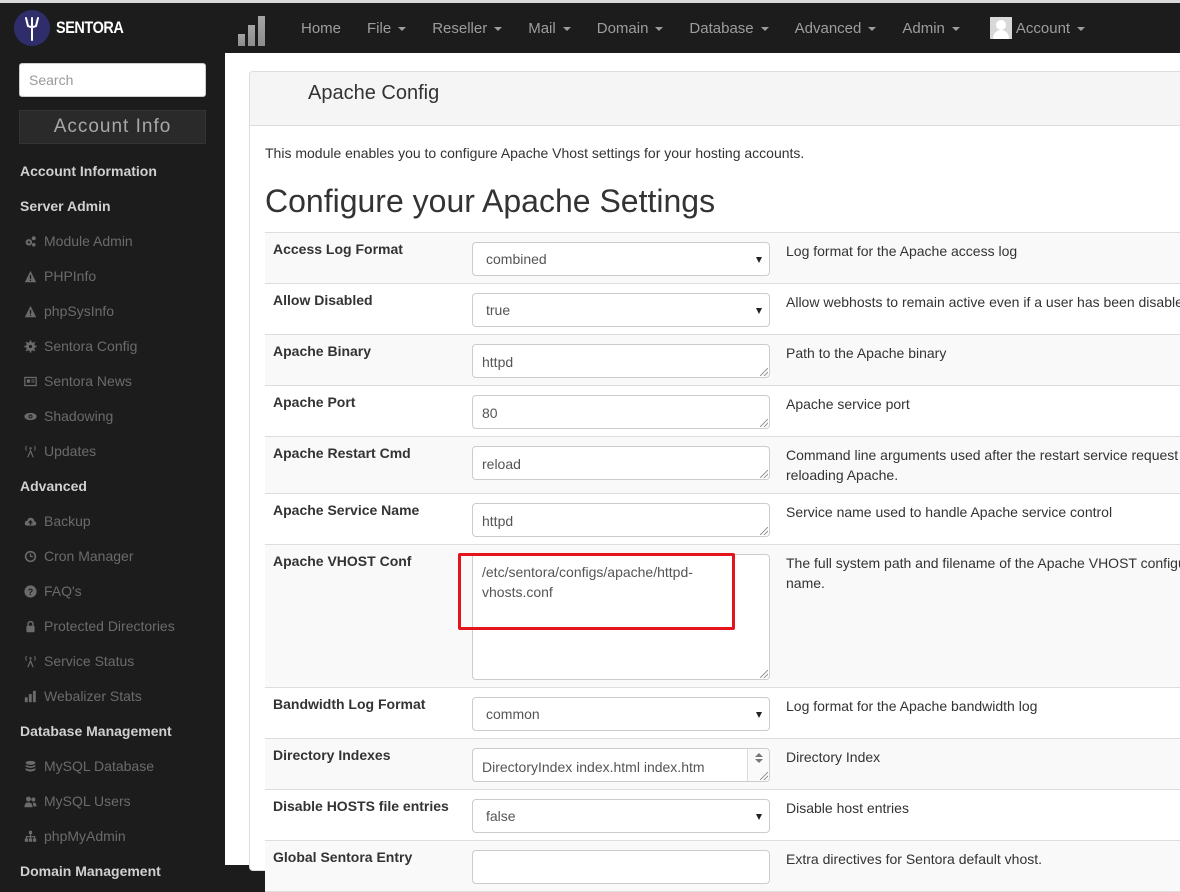  I want to click on sidebar-item-mysql-database: MySQL Database, so click(112, 766).